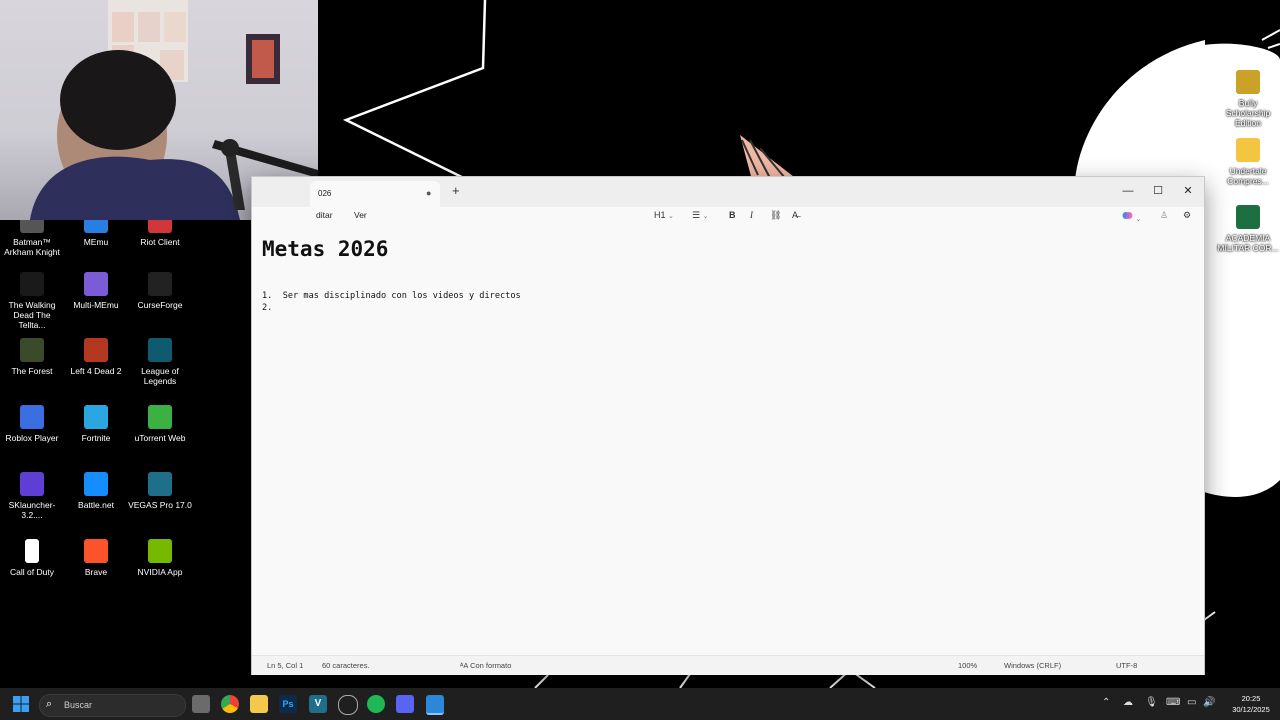 This screenshot has height=720, width=1280. I want to click on clear-format-button: A̶, so click(795, 215).